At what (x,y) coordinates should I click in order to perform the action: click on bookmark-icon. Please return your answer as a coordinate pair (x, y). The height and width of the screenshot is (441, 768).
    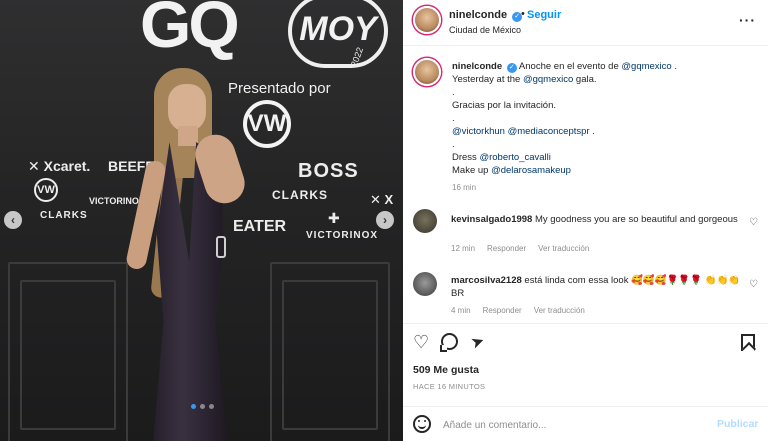
    Looking at the image, I should click on (748, 342).